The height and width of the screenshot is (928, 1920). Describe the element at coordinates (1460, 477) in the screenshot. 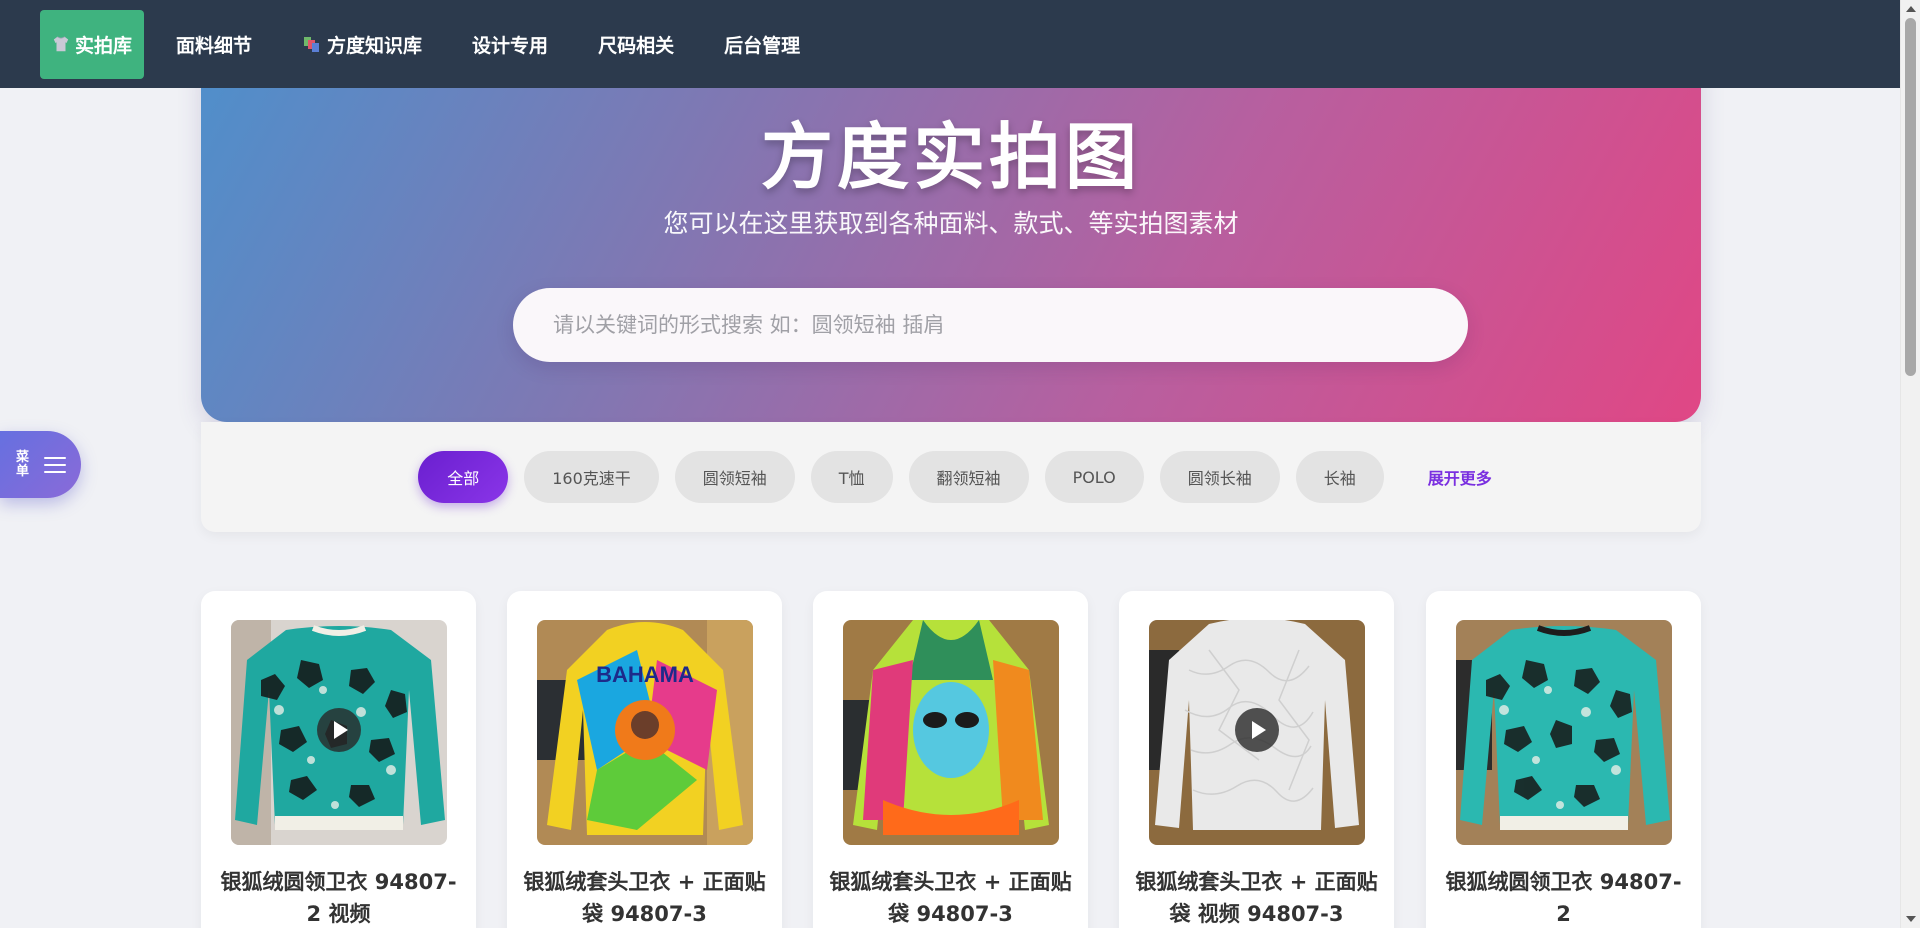

I see `expand-more-link: 展开更多` at that location.